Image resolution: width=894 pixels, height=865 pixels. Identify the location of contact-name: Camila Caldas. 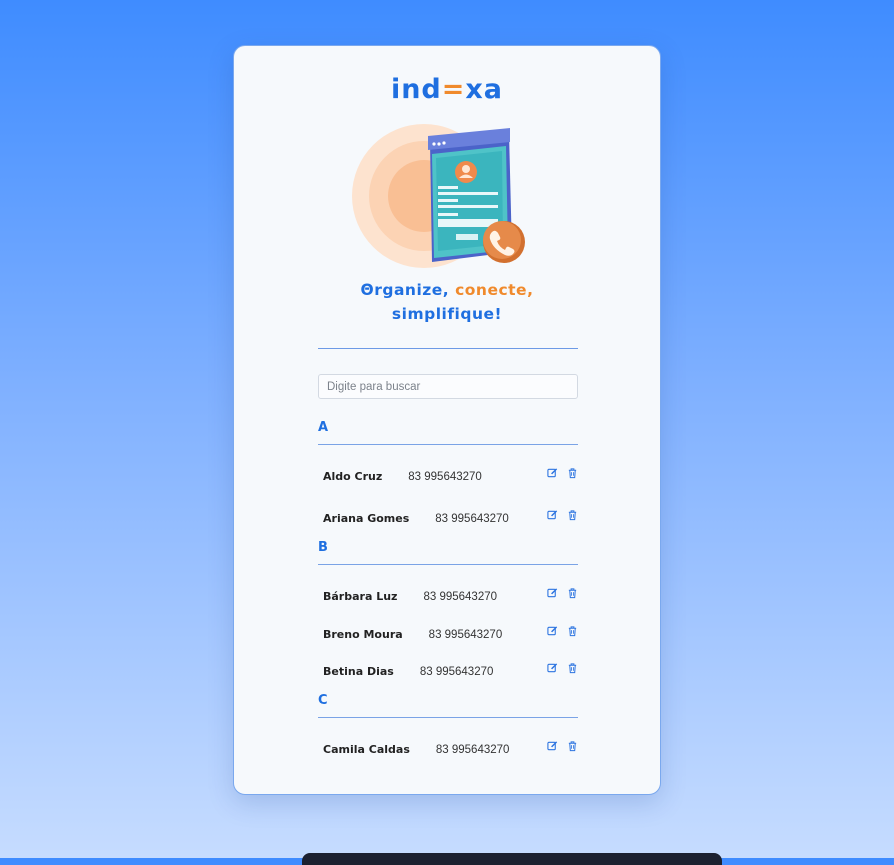
(366, 749).